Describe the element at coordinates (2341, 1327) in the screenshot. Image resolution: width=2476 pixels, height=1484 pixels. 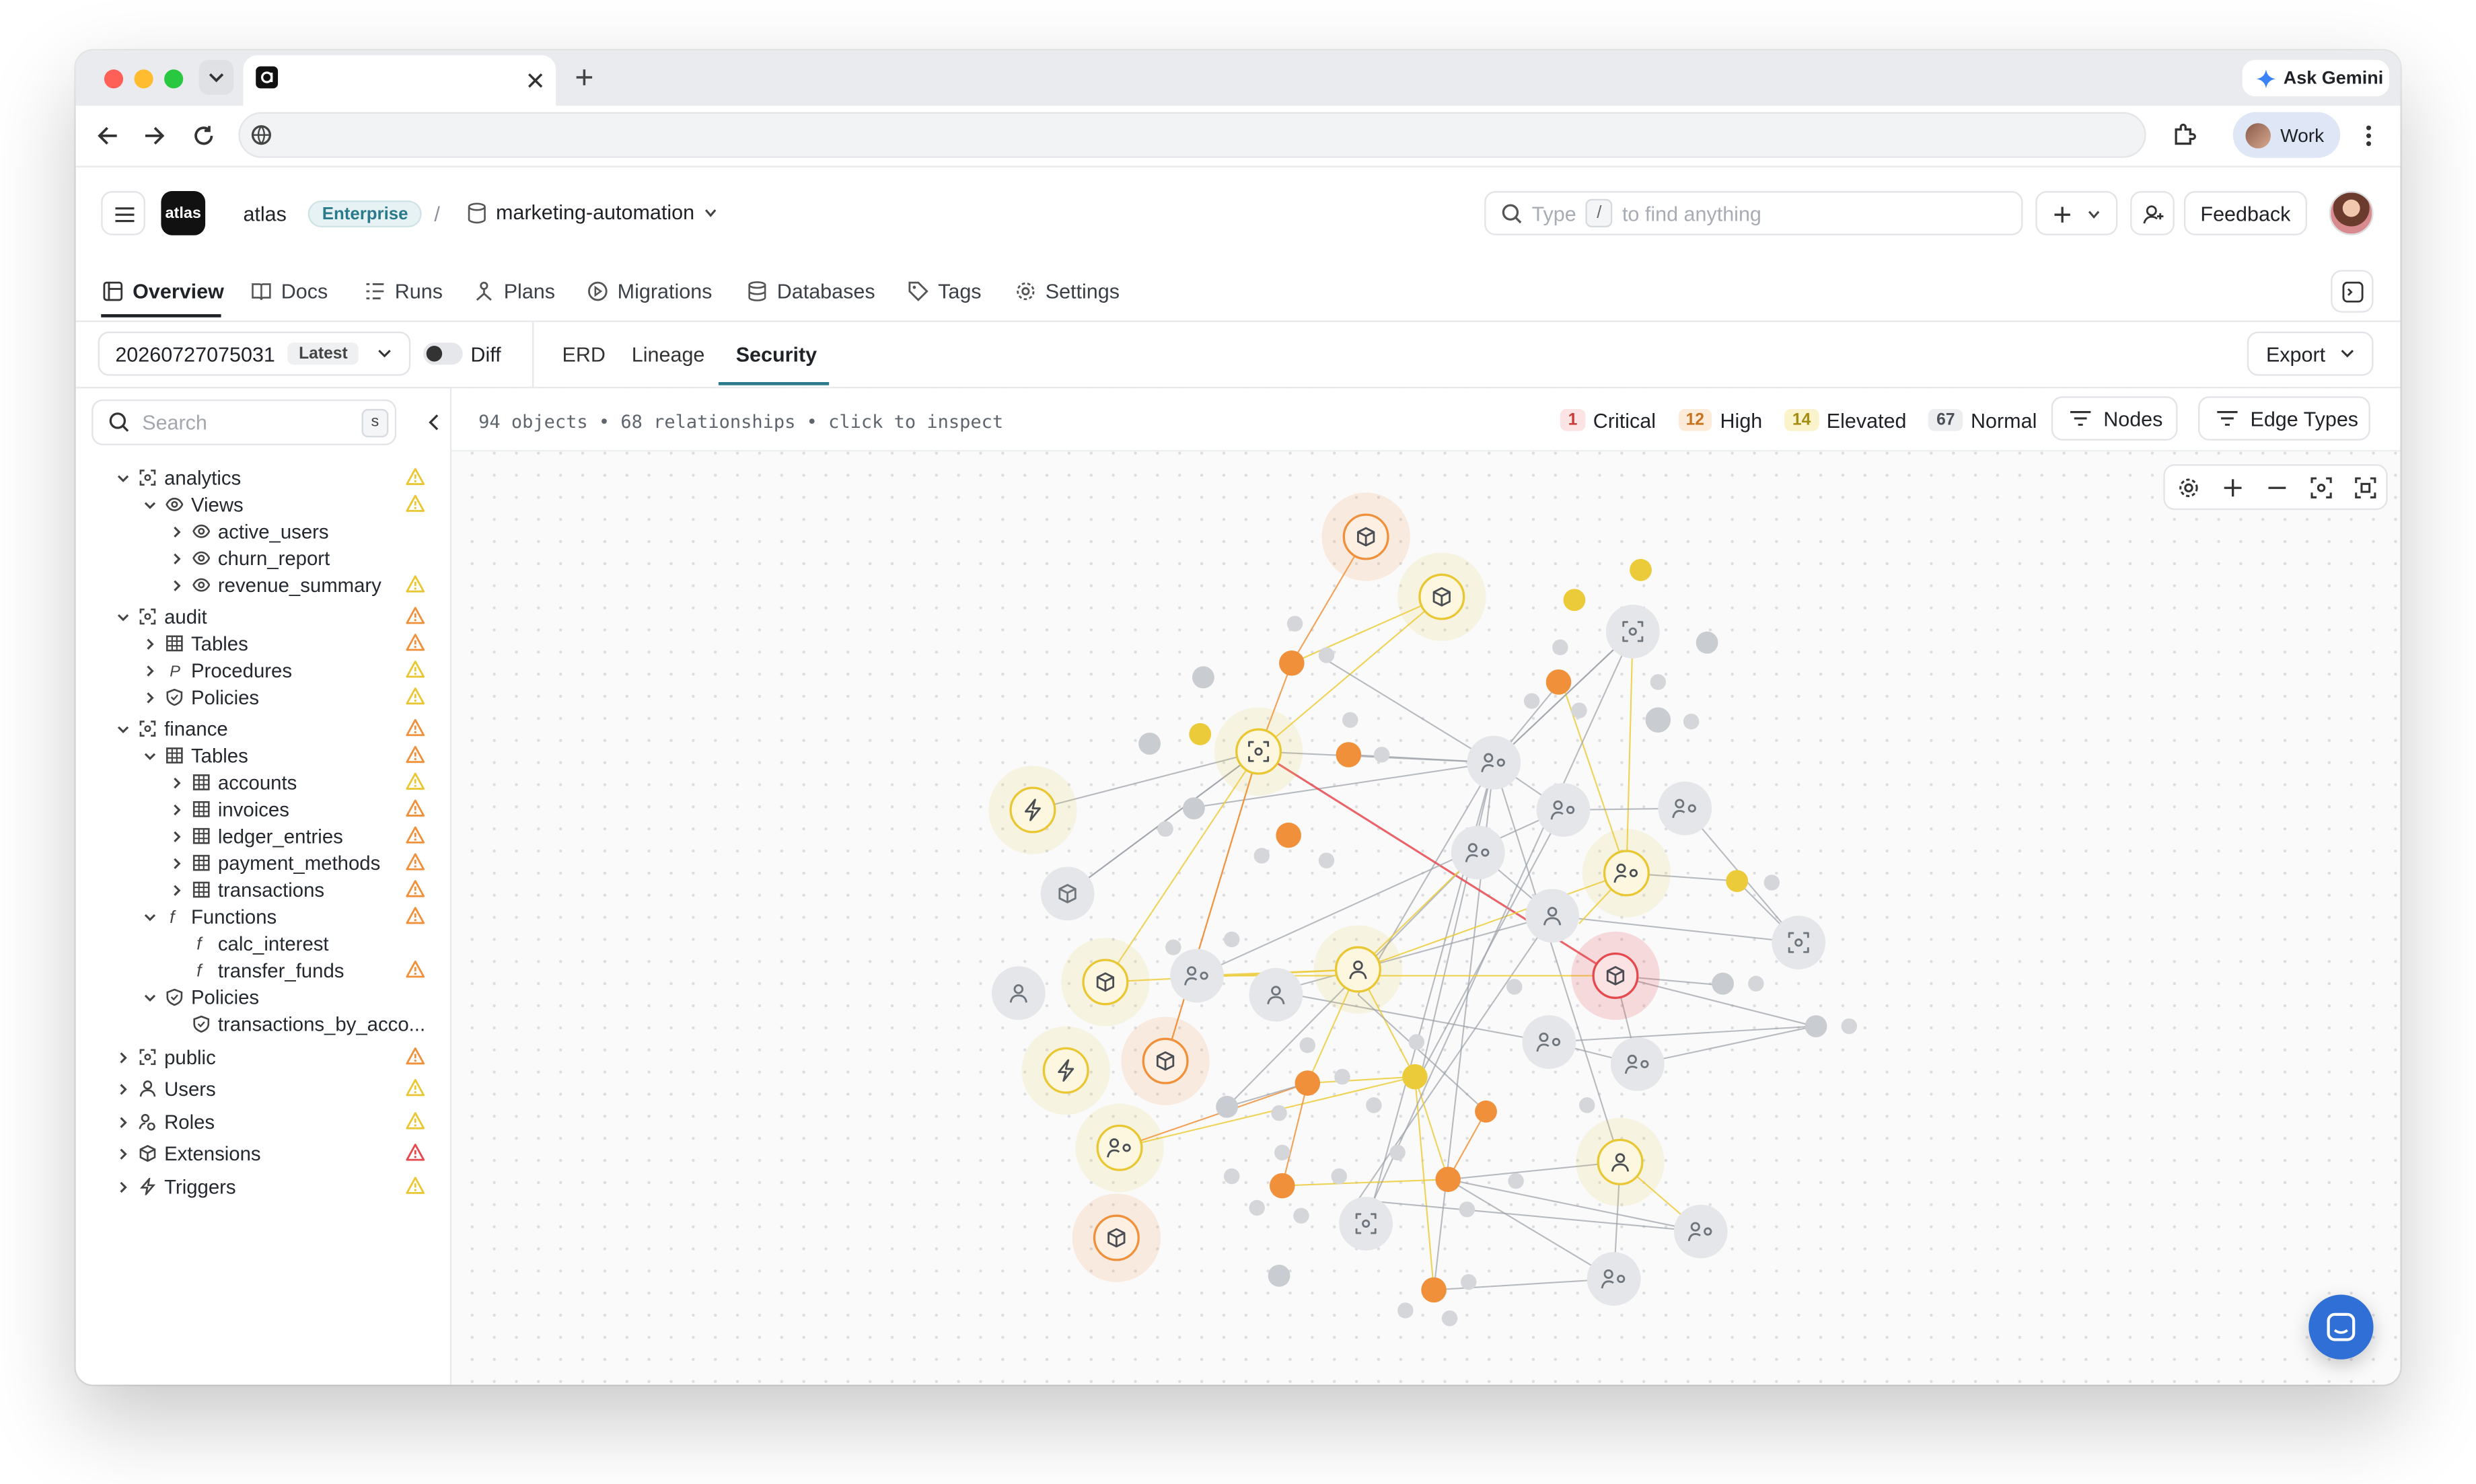
I see `chat-support-button` at that location.